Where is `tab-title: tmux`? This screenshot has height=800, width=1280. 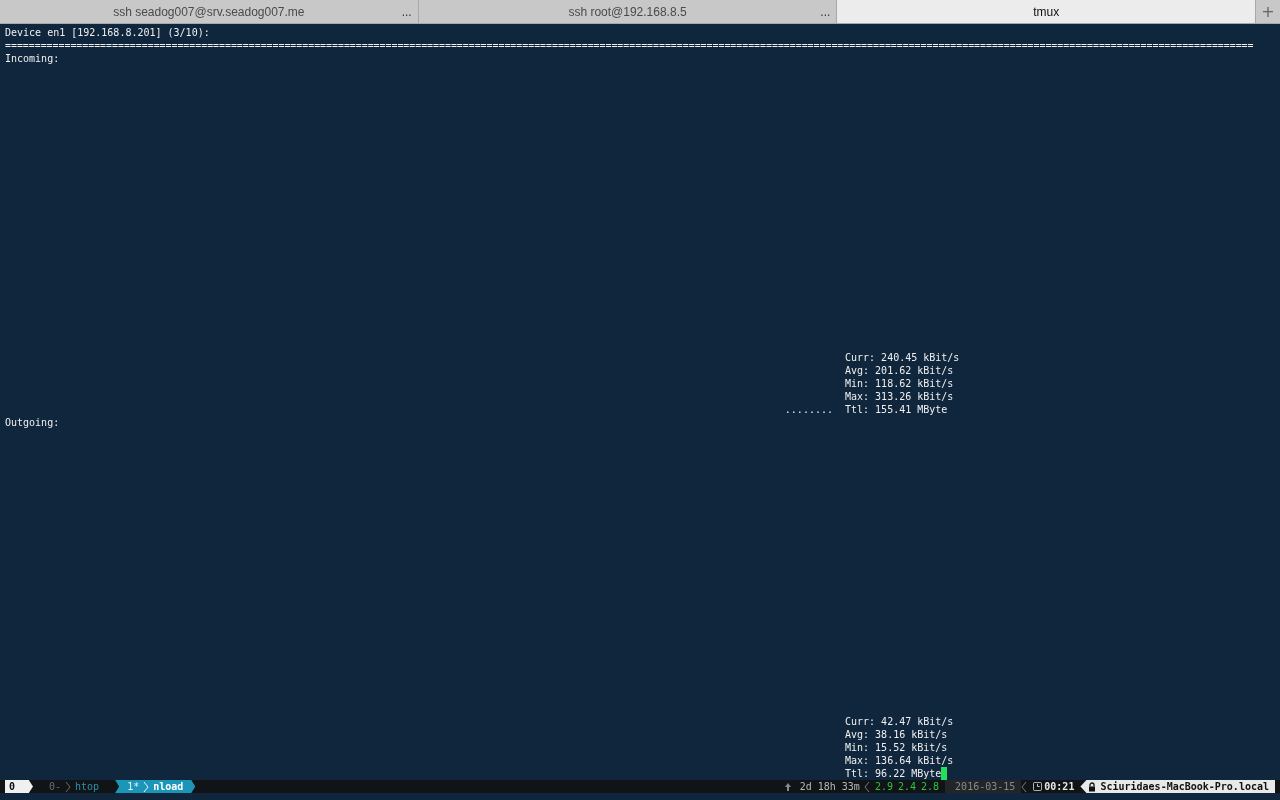 tab-title: tmux is located at coordinates (1046, 11).